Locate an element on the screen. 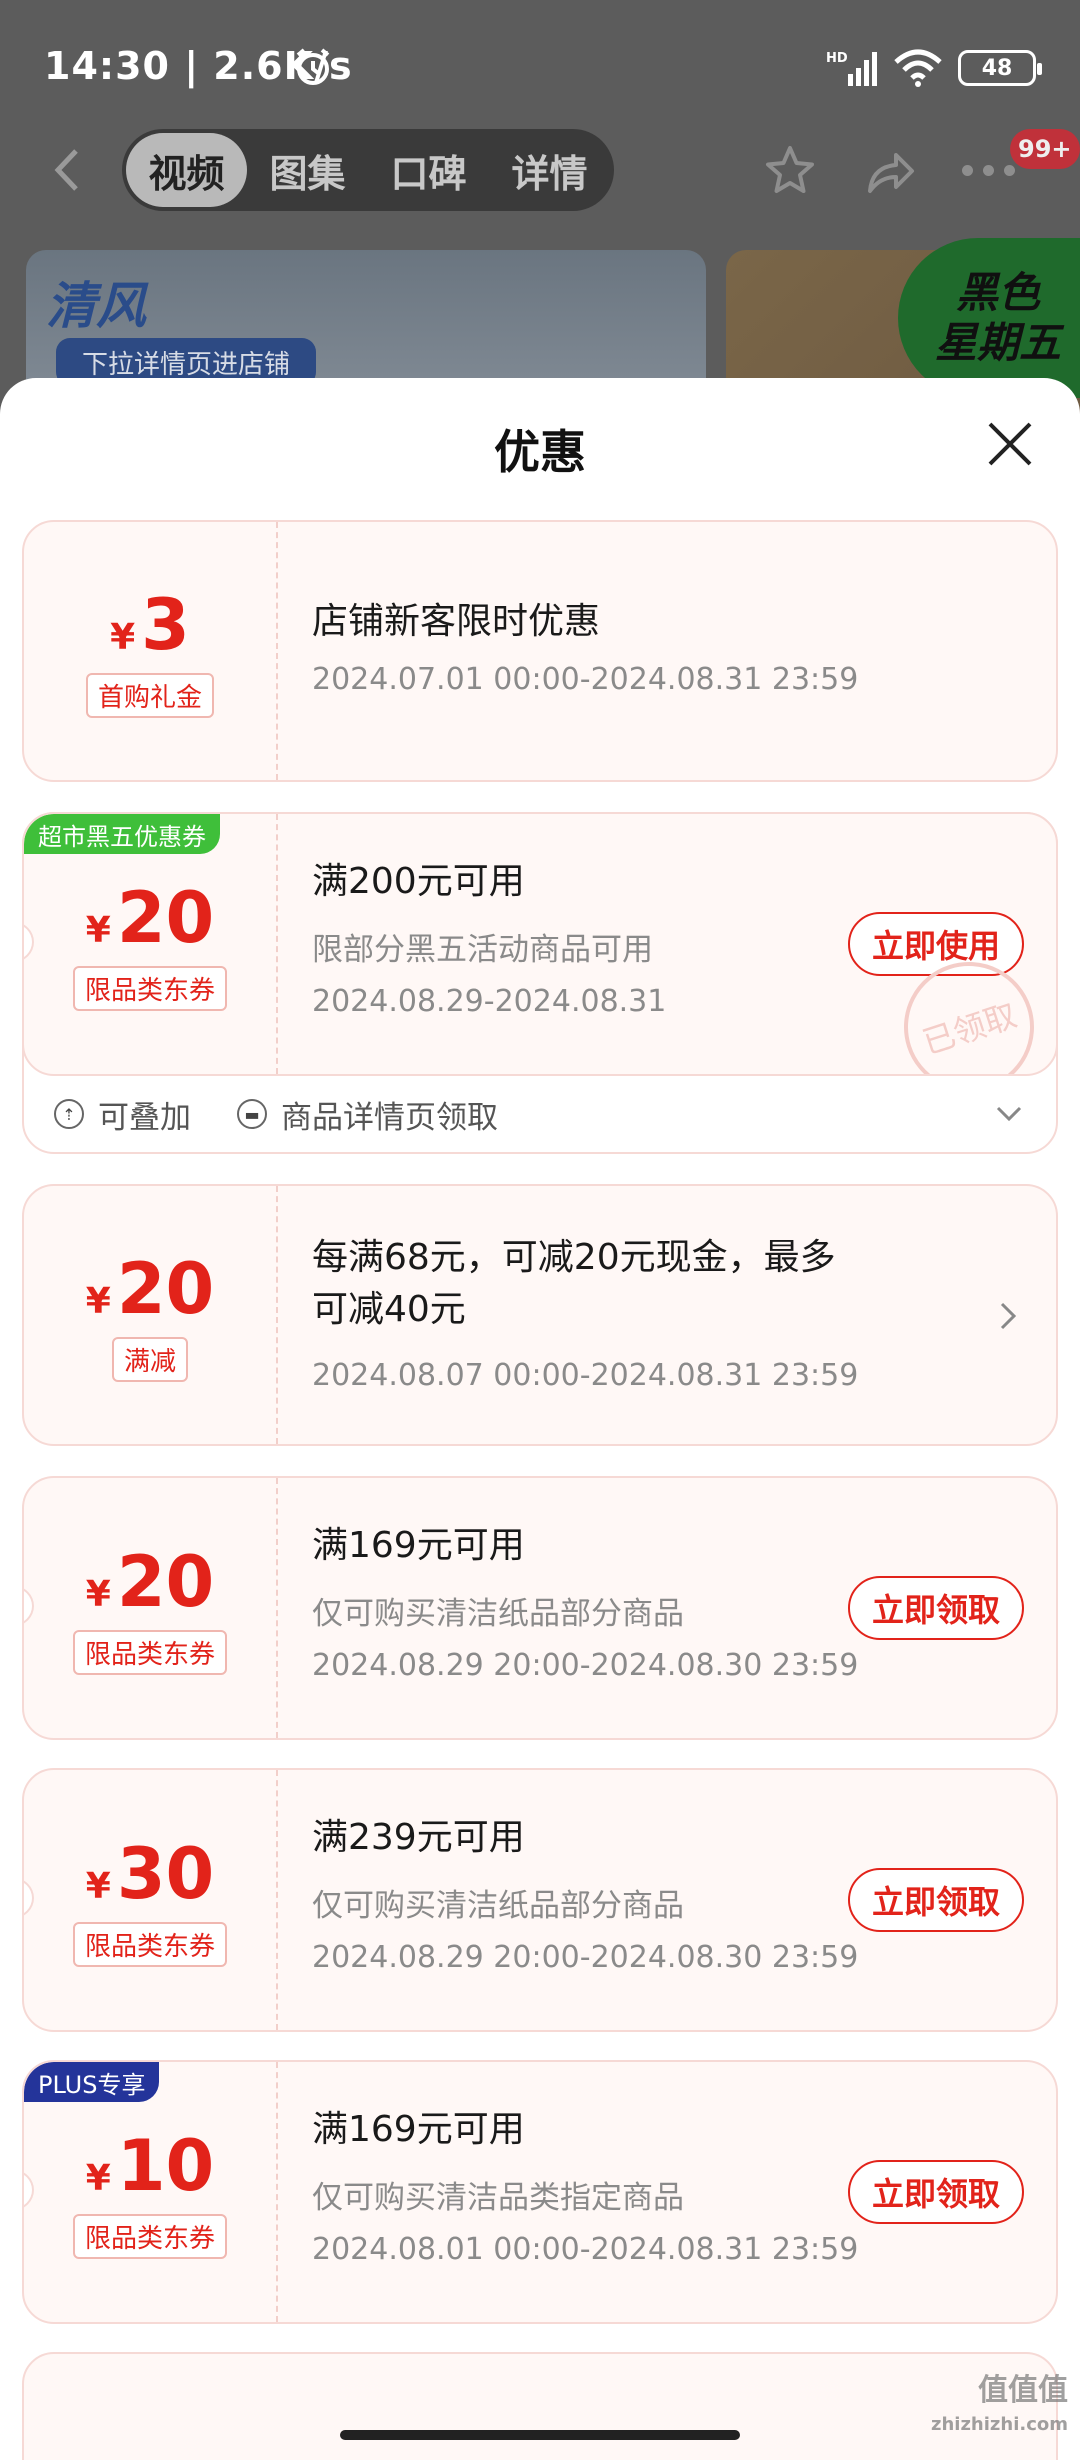 Image resolution: width=1080 pixels, height=2460 pixels. coupon-date: 2024.08.29-2024.08.31 is located at coordinates (489, 1001).